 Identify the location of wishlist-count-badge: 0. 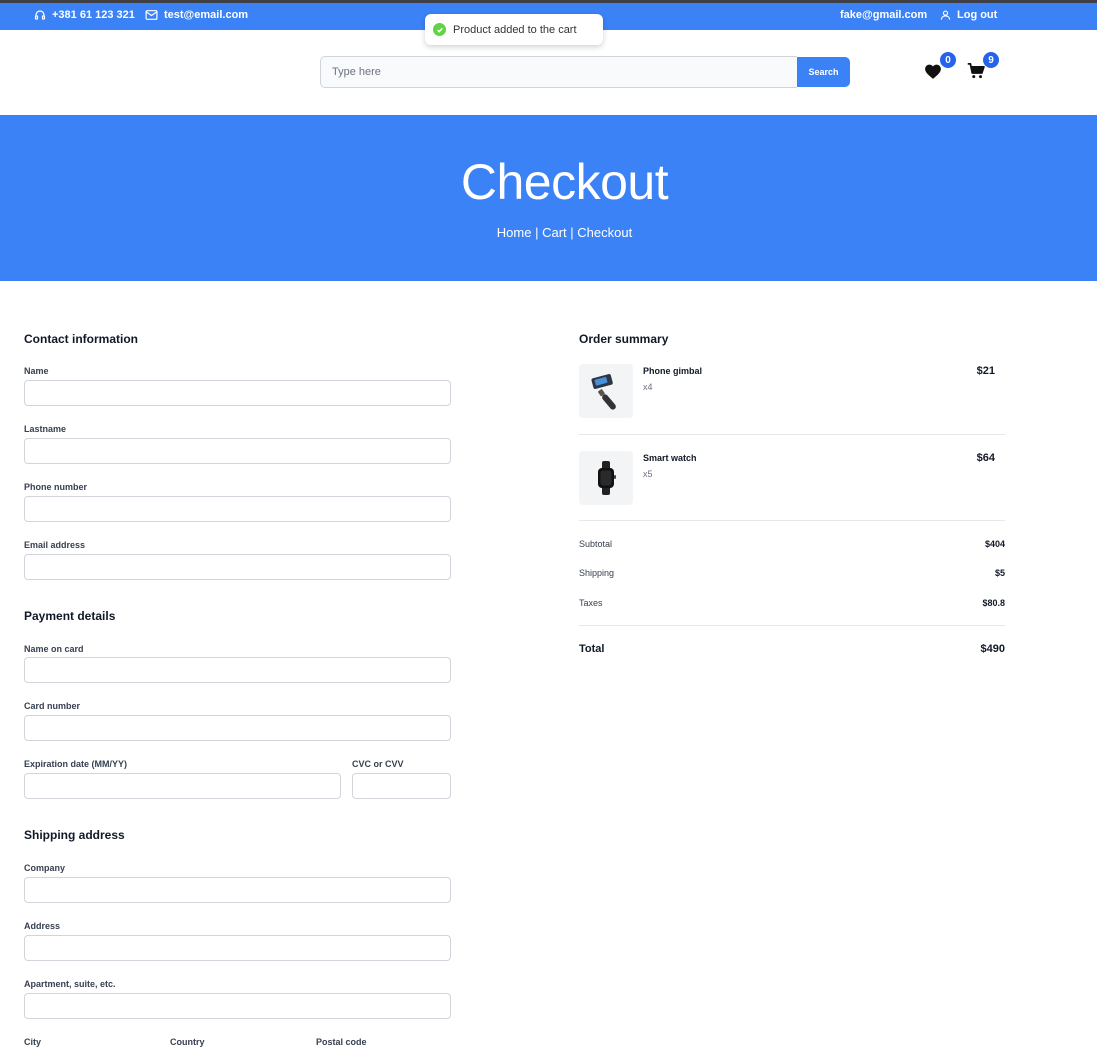
(948, 60).